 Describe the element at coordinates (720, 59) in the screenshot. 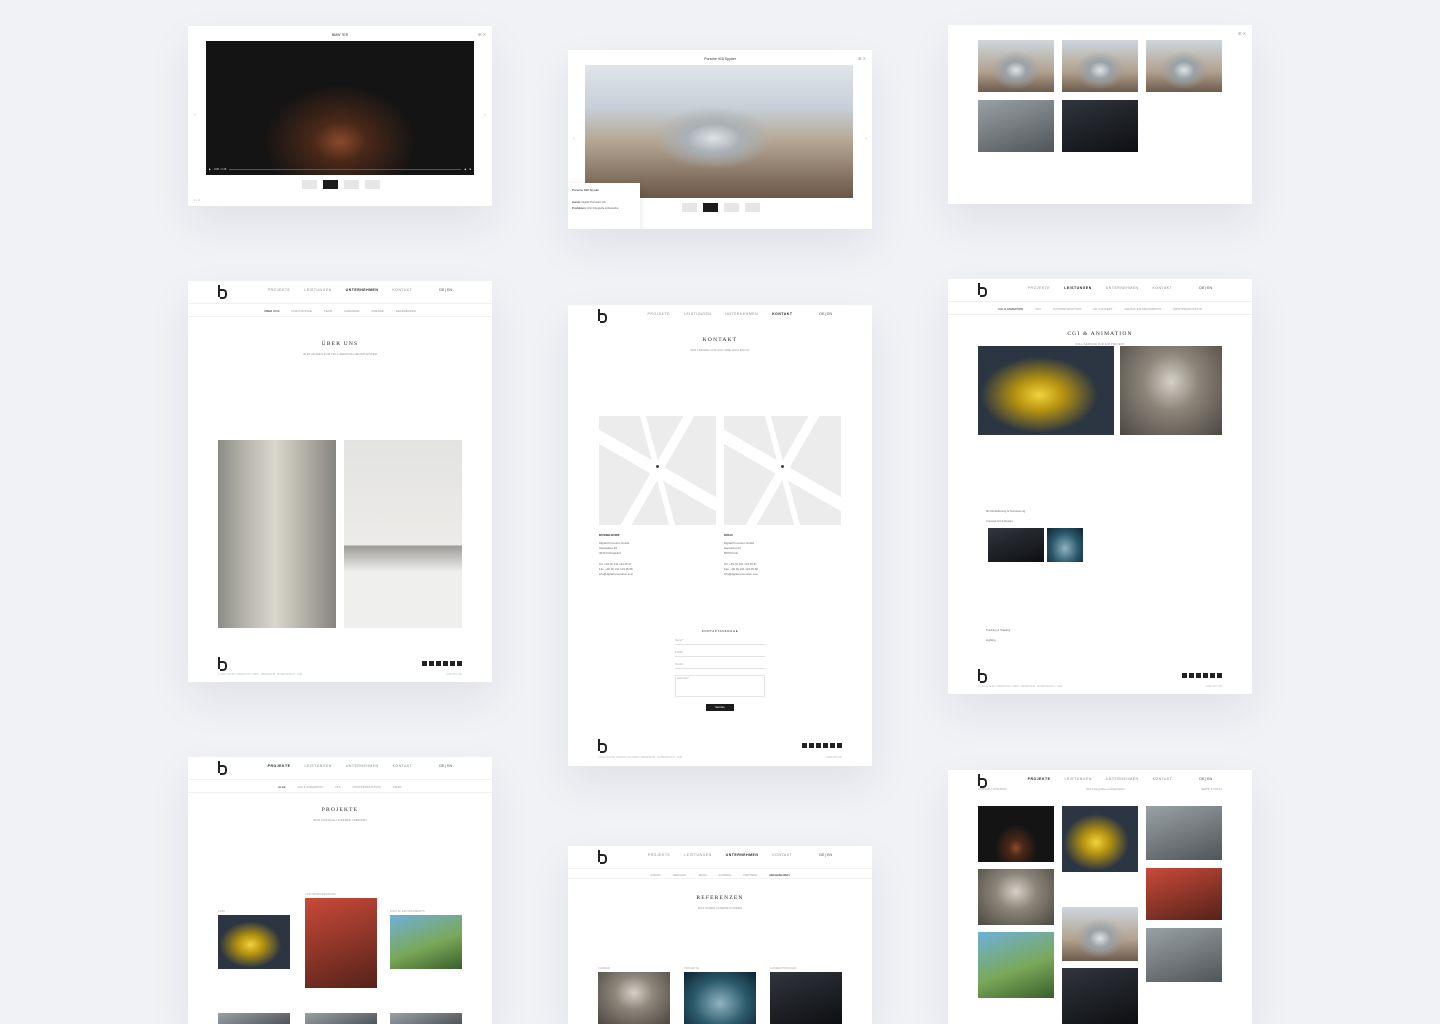

I see `modal-title: Porsche 918 Spyder` at that location.